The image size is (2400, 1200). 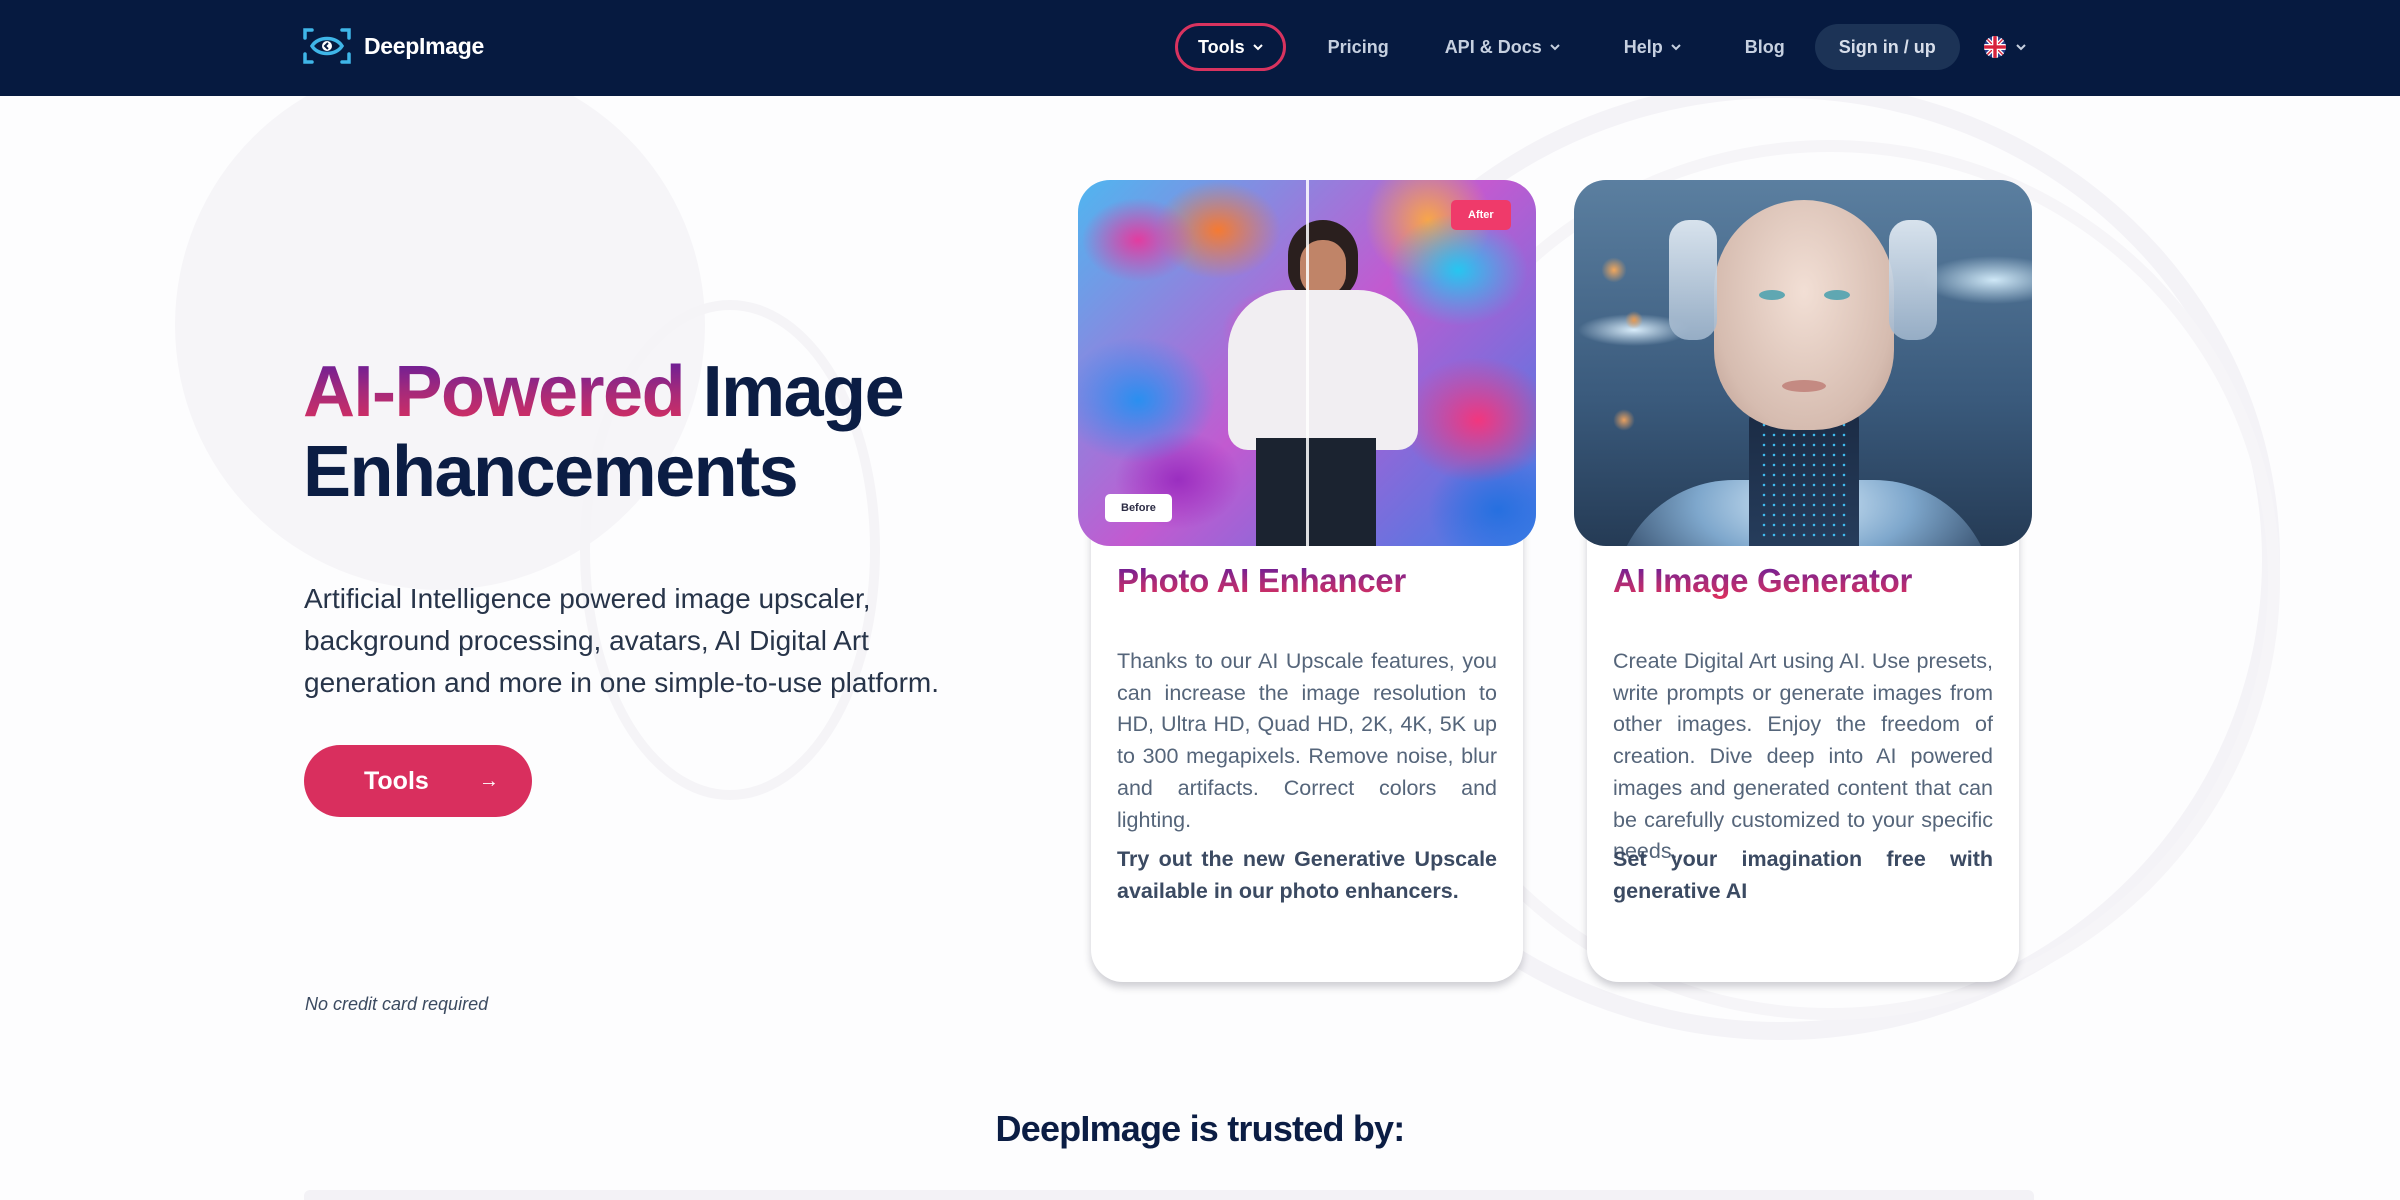 What do you see at coordinates (488, 780) in the screenshot?
I see `arrow-right-icon: →` at bounding box center [488, 780].